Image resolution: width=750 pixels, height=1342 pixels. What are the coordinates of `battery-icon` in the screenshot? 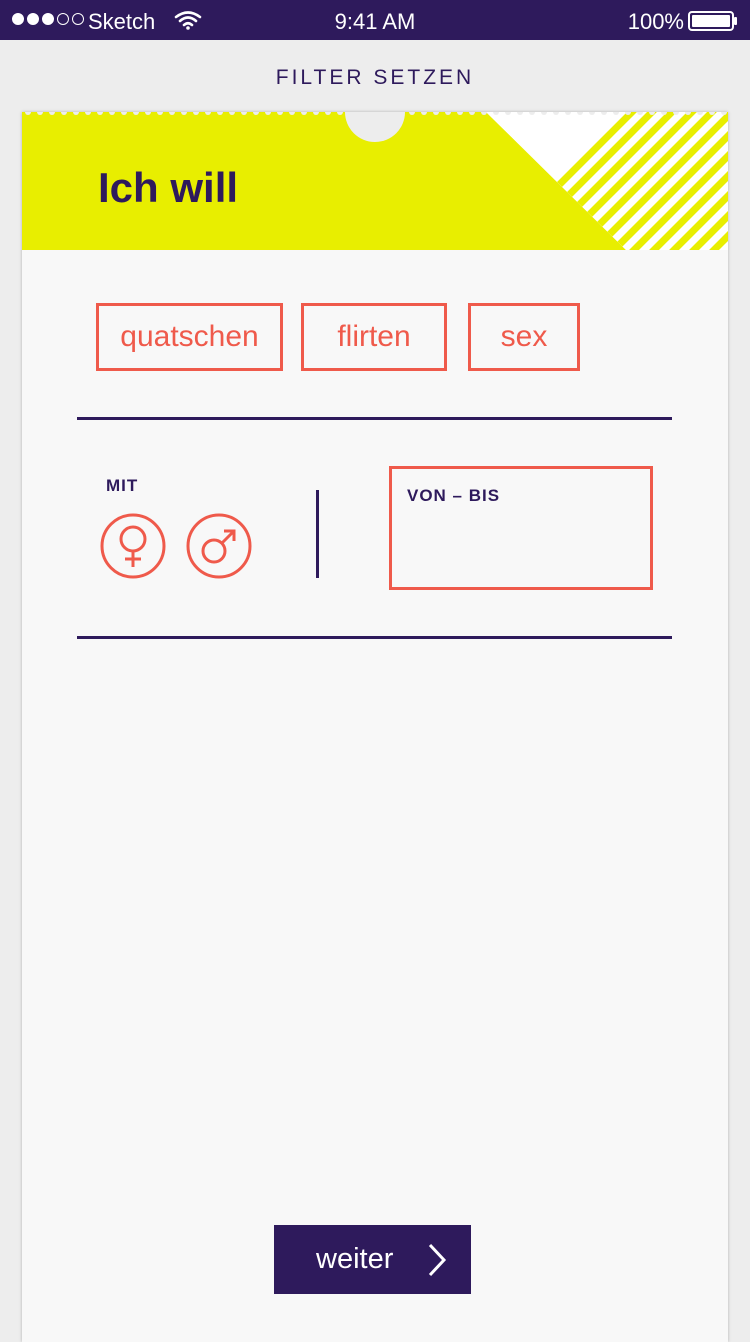 It's located at (712, 21).